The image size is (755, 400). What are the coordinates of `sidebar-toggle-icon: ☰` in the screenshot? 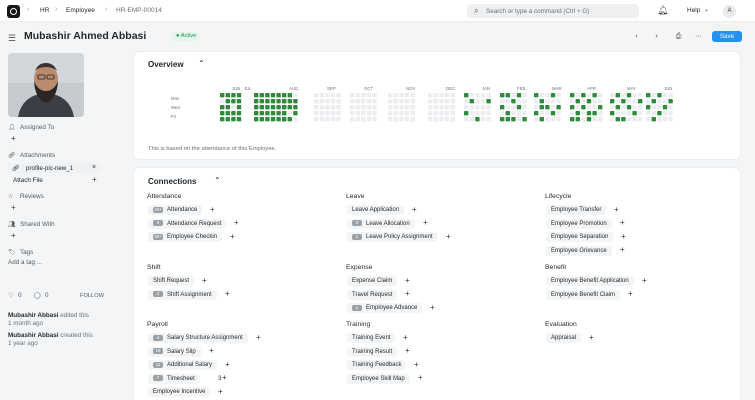 It's located at (12, 38).